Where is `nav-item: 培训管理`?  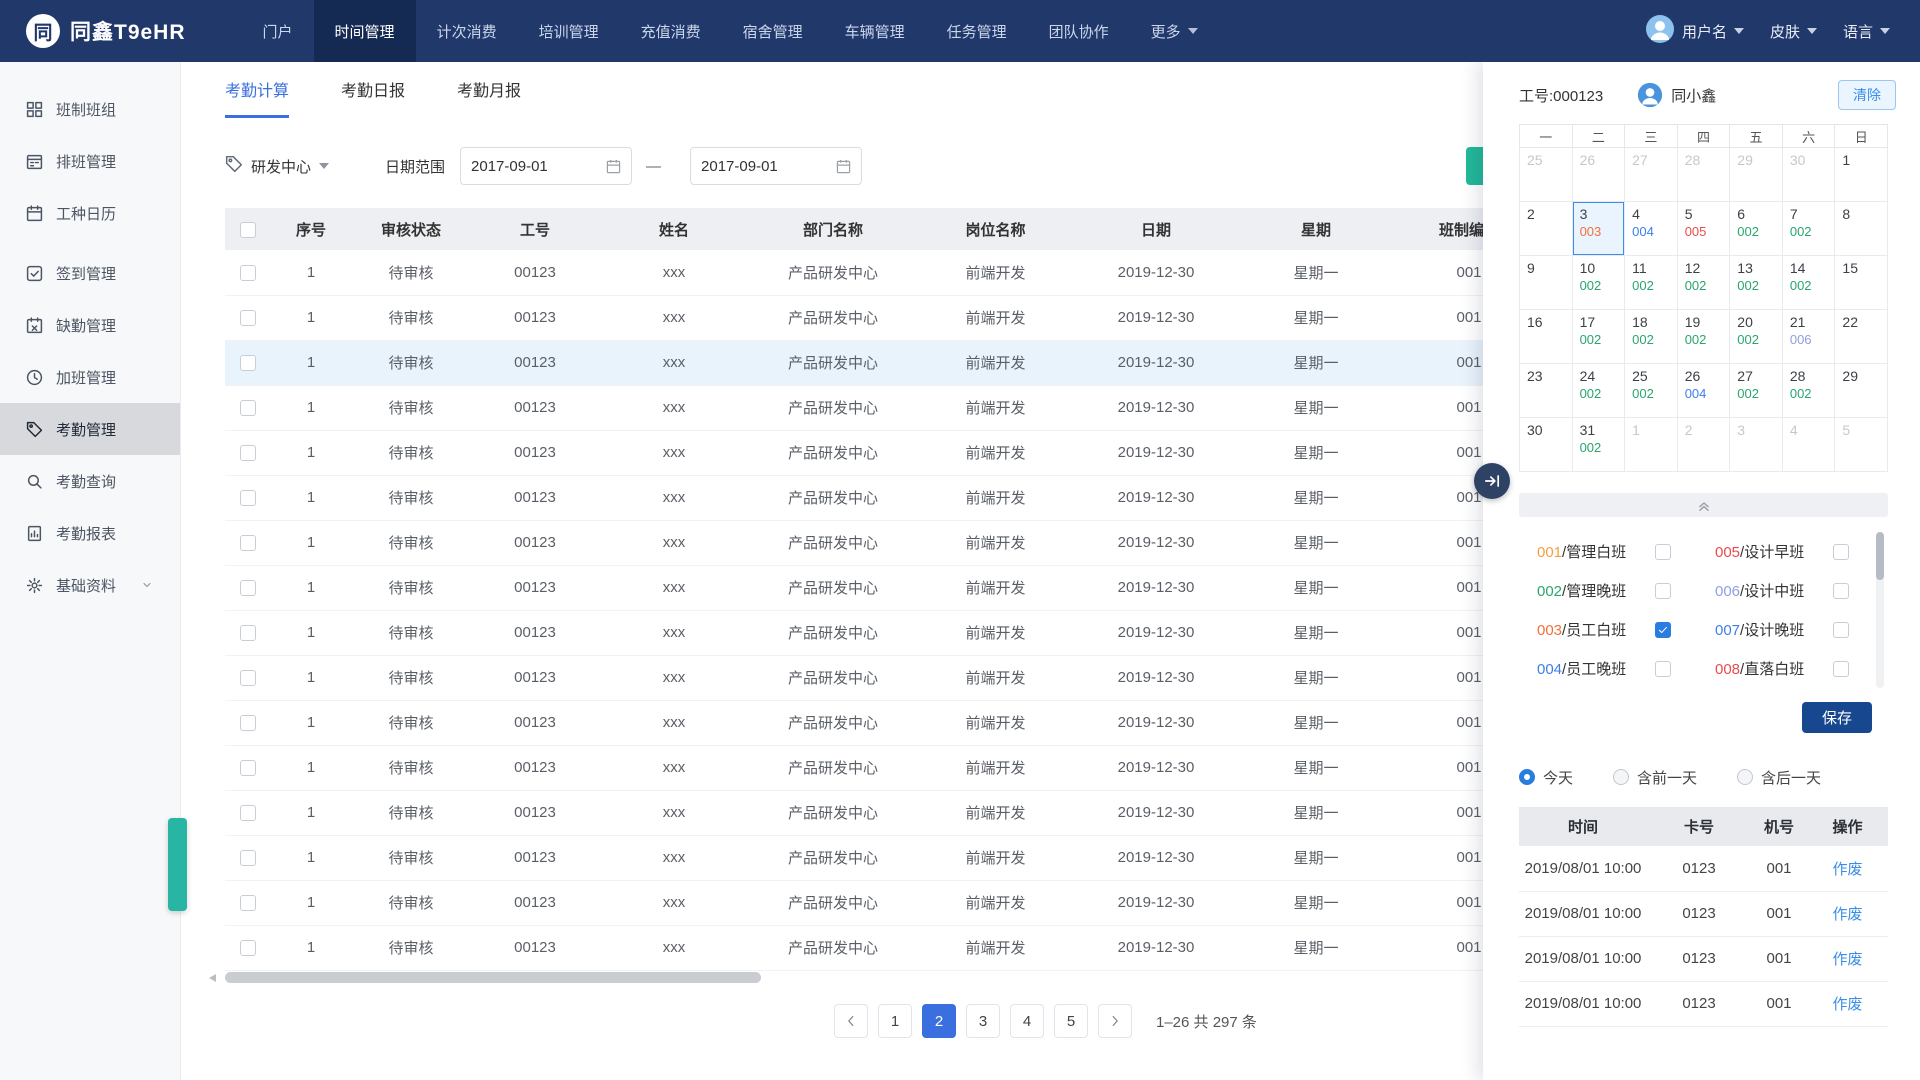 nav-item: 培训管理 is located at coordinates (569, 31).